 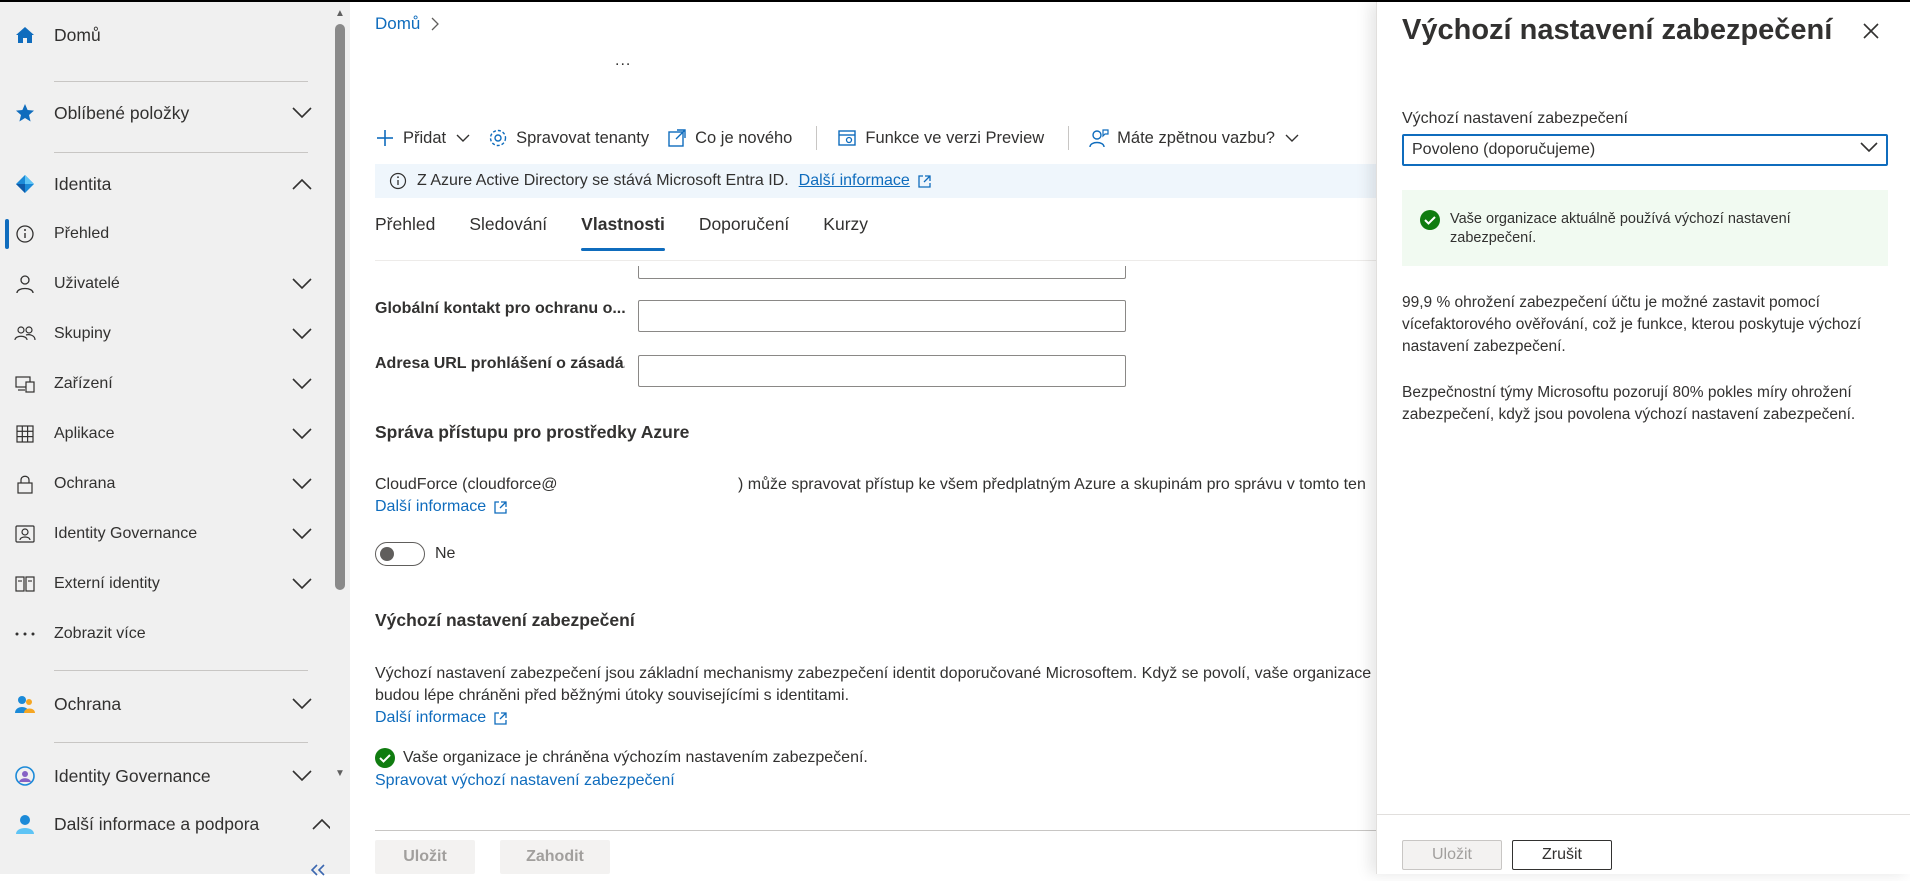 What do you see at coordinates (25, 434) in the screenshot?
I see `apps-grid-icon` at bounding box center [25, 434].